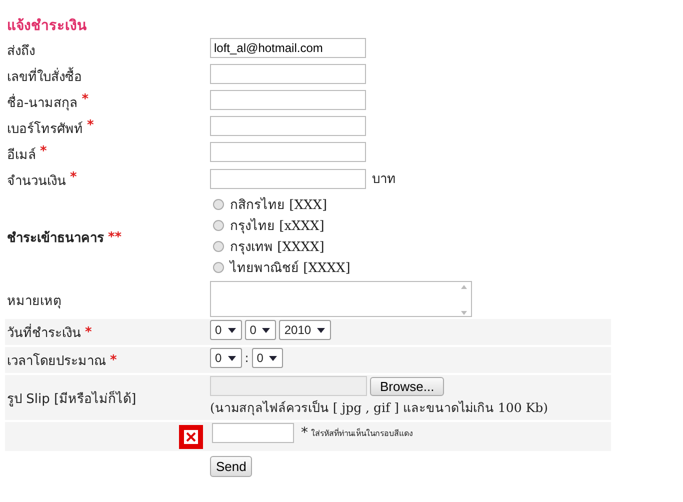 Image resolution: width=683 pixels, height=502 pixels. I want to click on radio-label: ไทยพาณิชย์ [XXXX], so click(290, 268).